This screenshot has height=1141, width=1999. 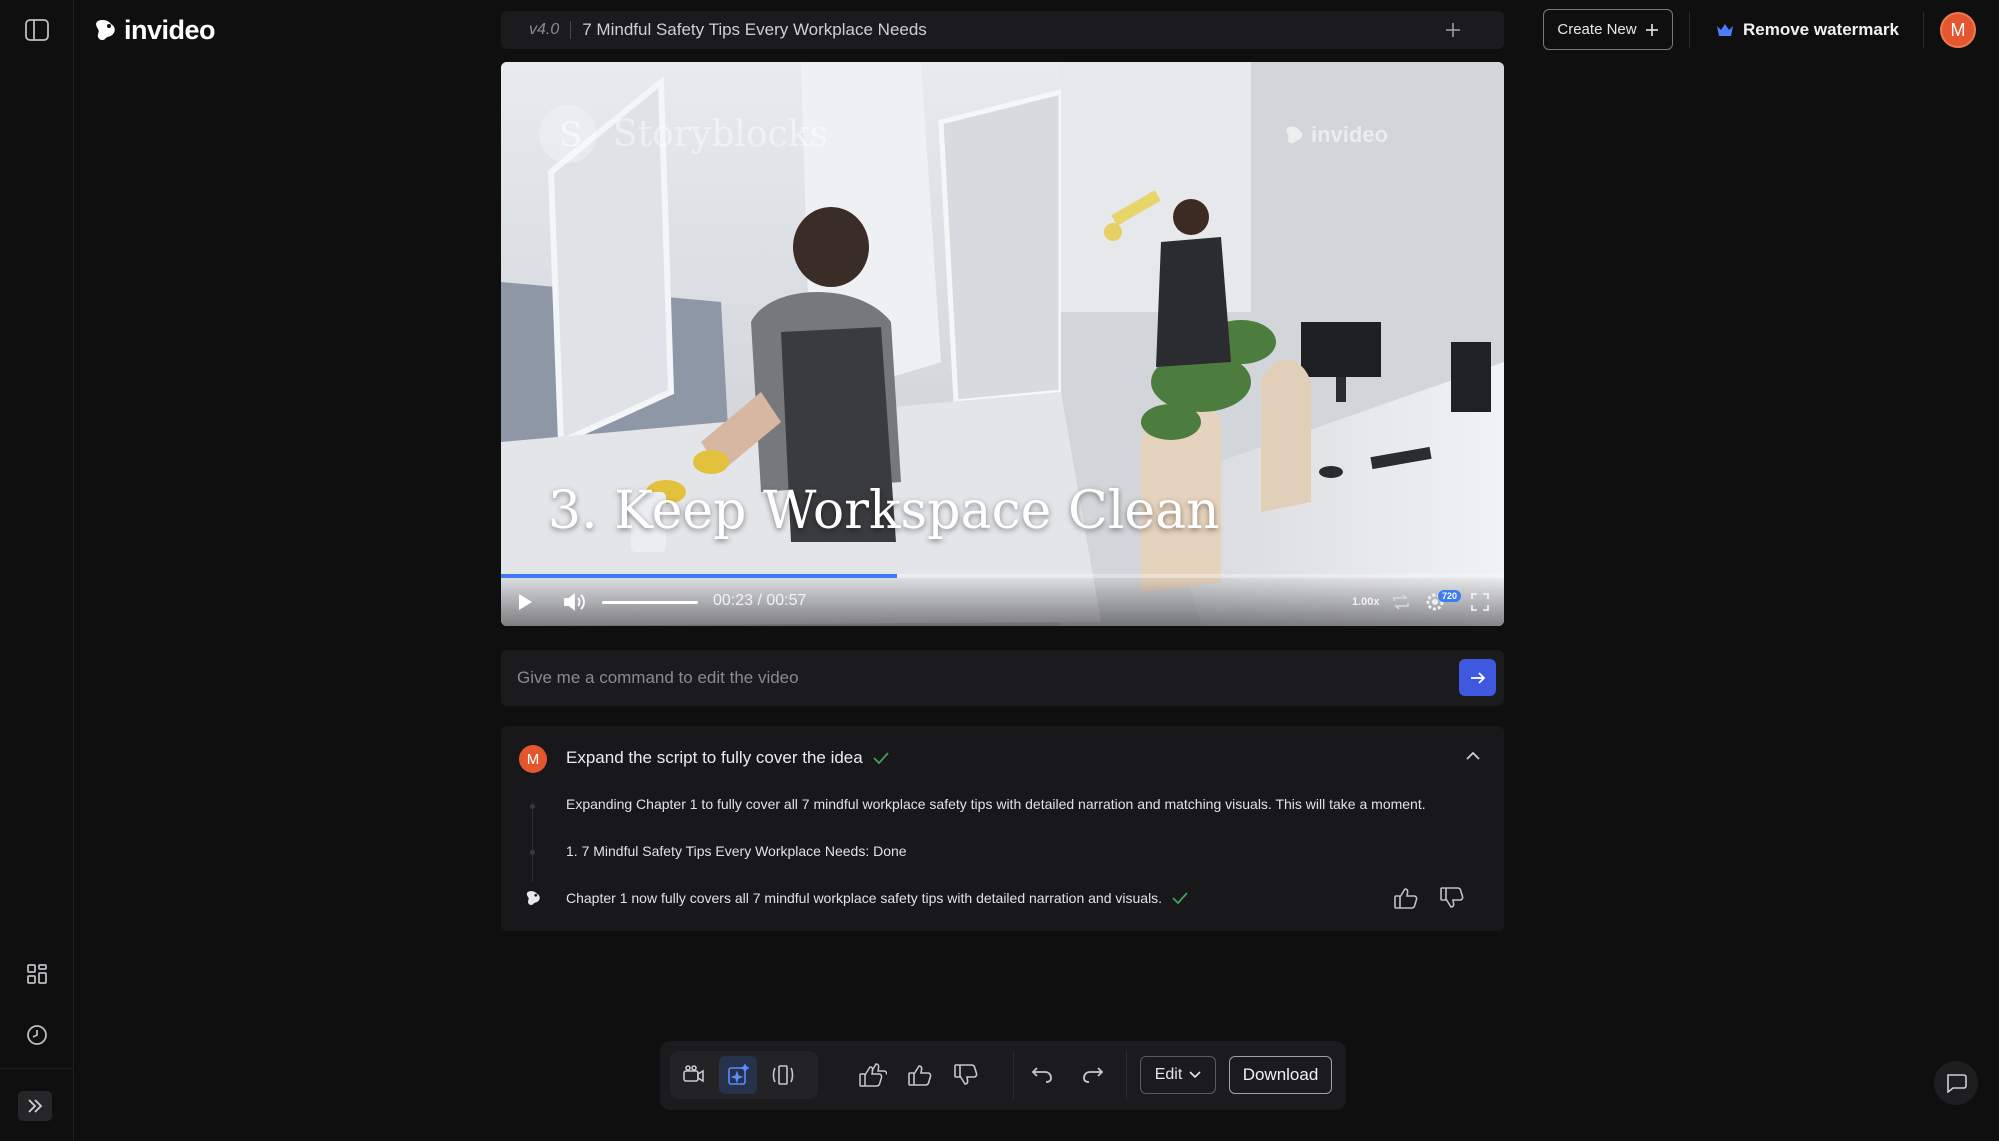 I want to click on command-input, so click(x=967, y=678).